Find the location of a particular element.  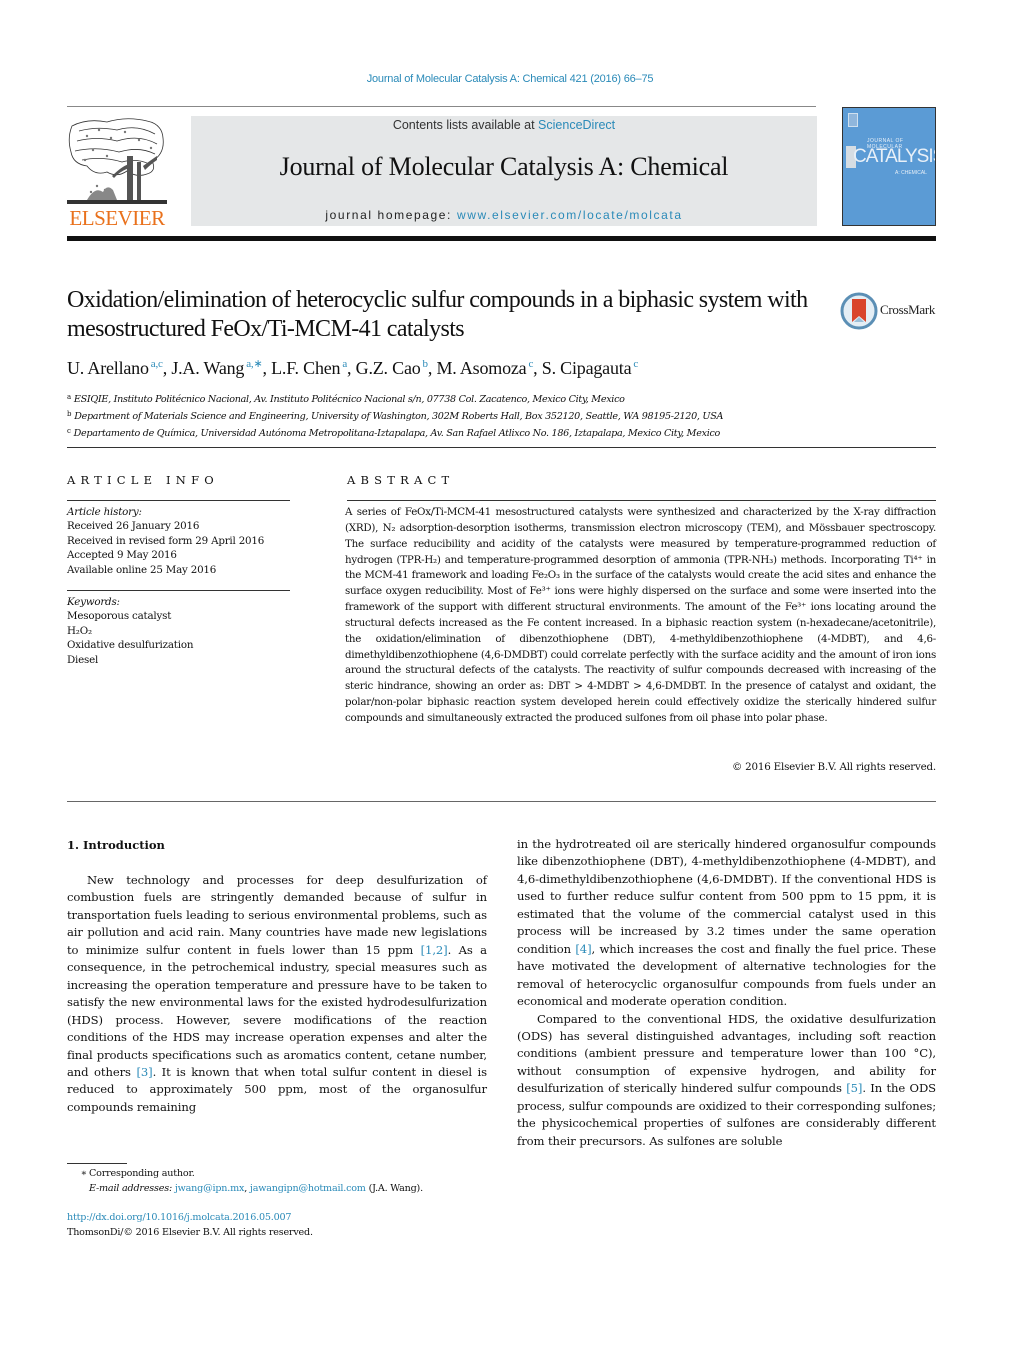

abstract-heading: ABSTRACT is located at coordinates (401, 480).